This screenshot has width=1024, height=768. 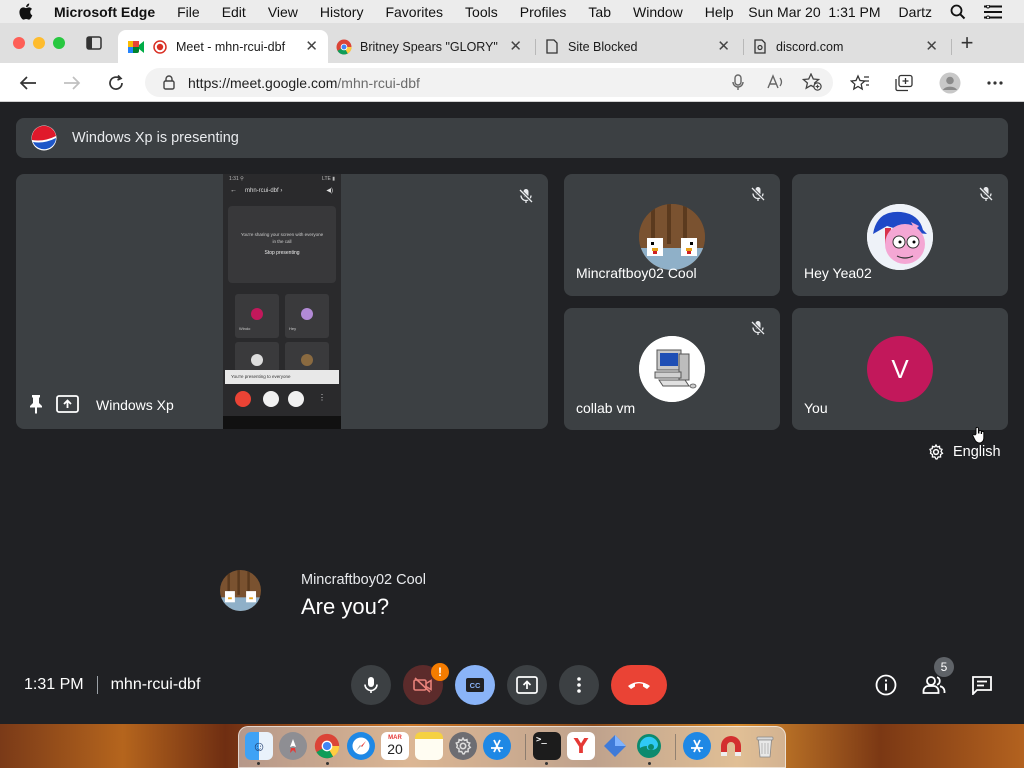 I want to click on system-preferences-icon, so click(x=463, y=746).